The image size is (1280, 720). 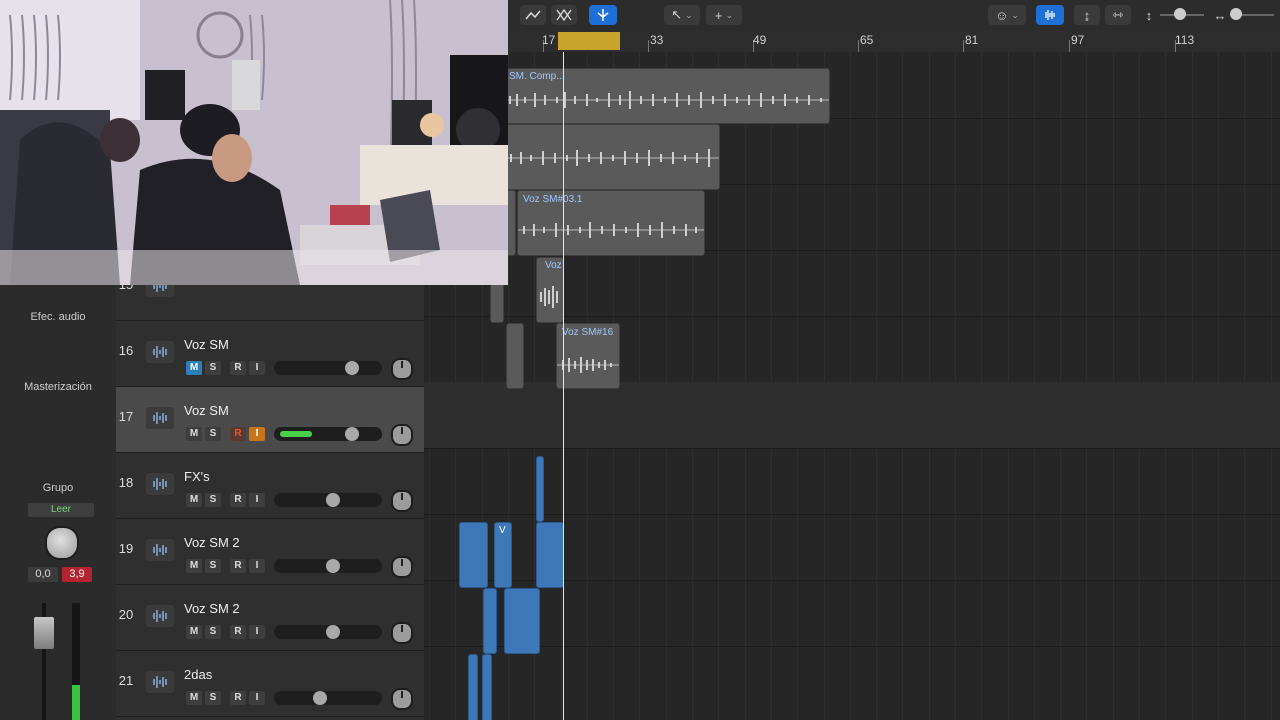 What do you see at coordinates (589, 41) in the screenshot?
I see `cycle-region` at bounding box center [589, 41].